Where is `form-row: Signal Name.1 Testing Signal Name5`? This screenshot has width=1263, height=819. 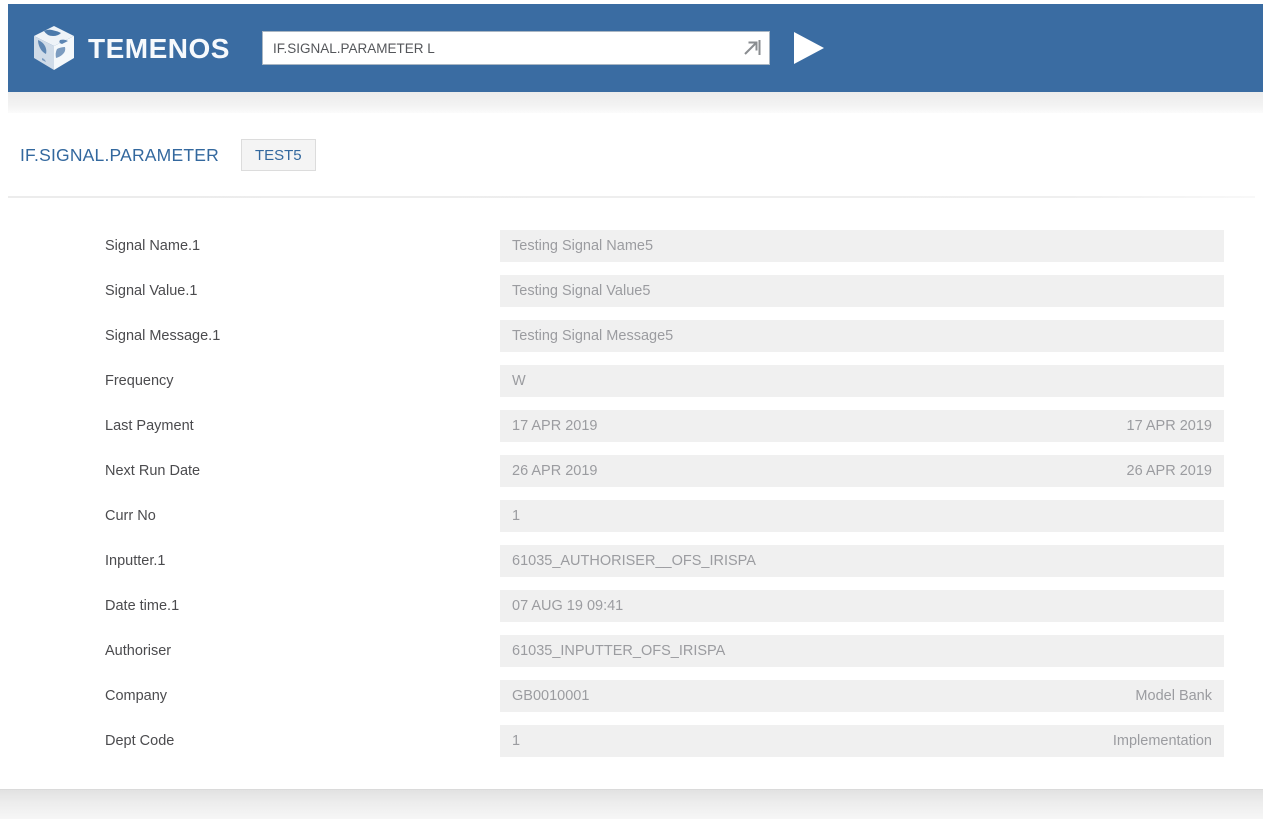
form-row: Signal Name.1 Testing Signal Name5 is located at coordinates (664, 246).